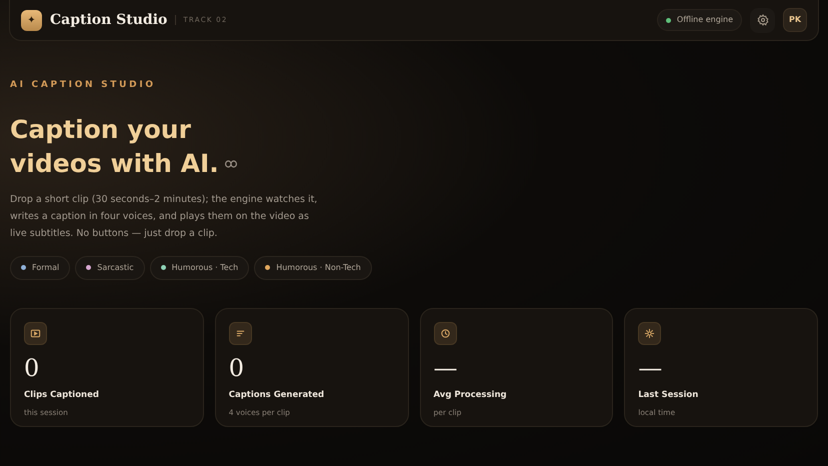  Describe the element at coordinates (115, 268) in the screenshot. I see `voice-label: Sarcastic` at that location.